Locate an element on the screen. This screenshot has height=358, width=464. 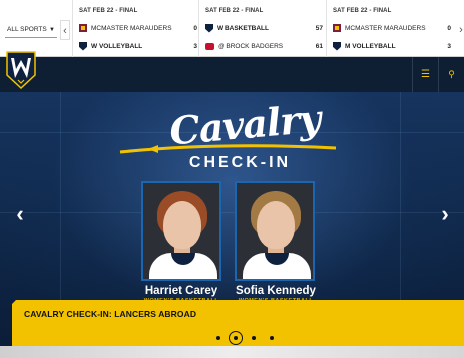
brock-logo-icon is located at coordinates (209, 46).